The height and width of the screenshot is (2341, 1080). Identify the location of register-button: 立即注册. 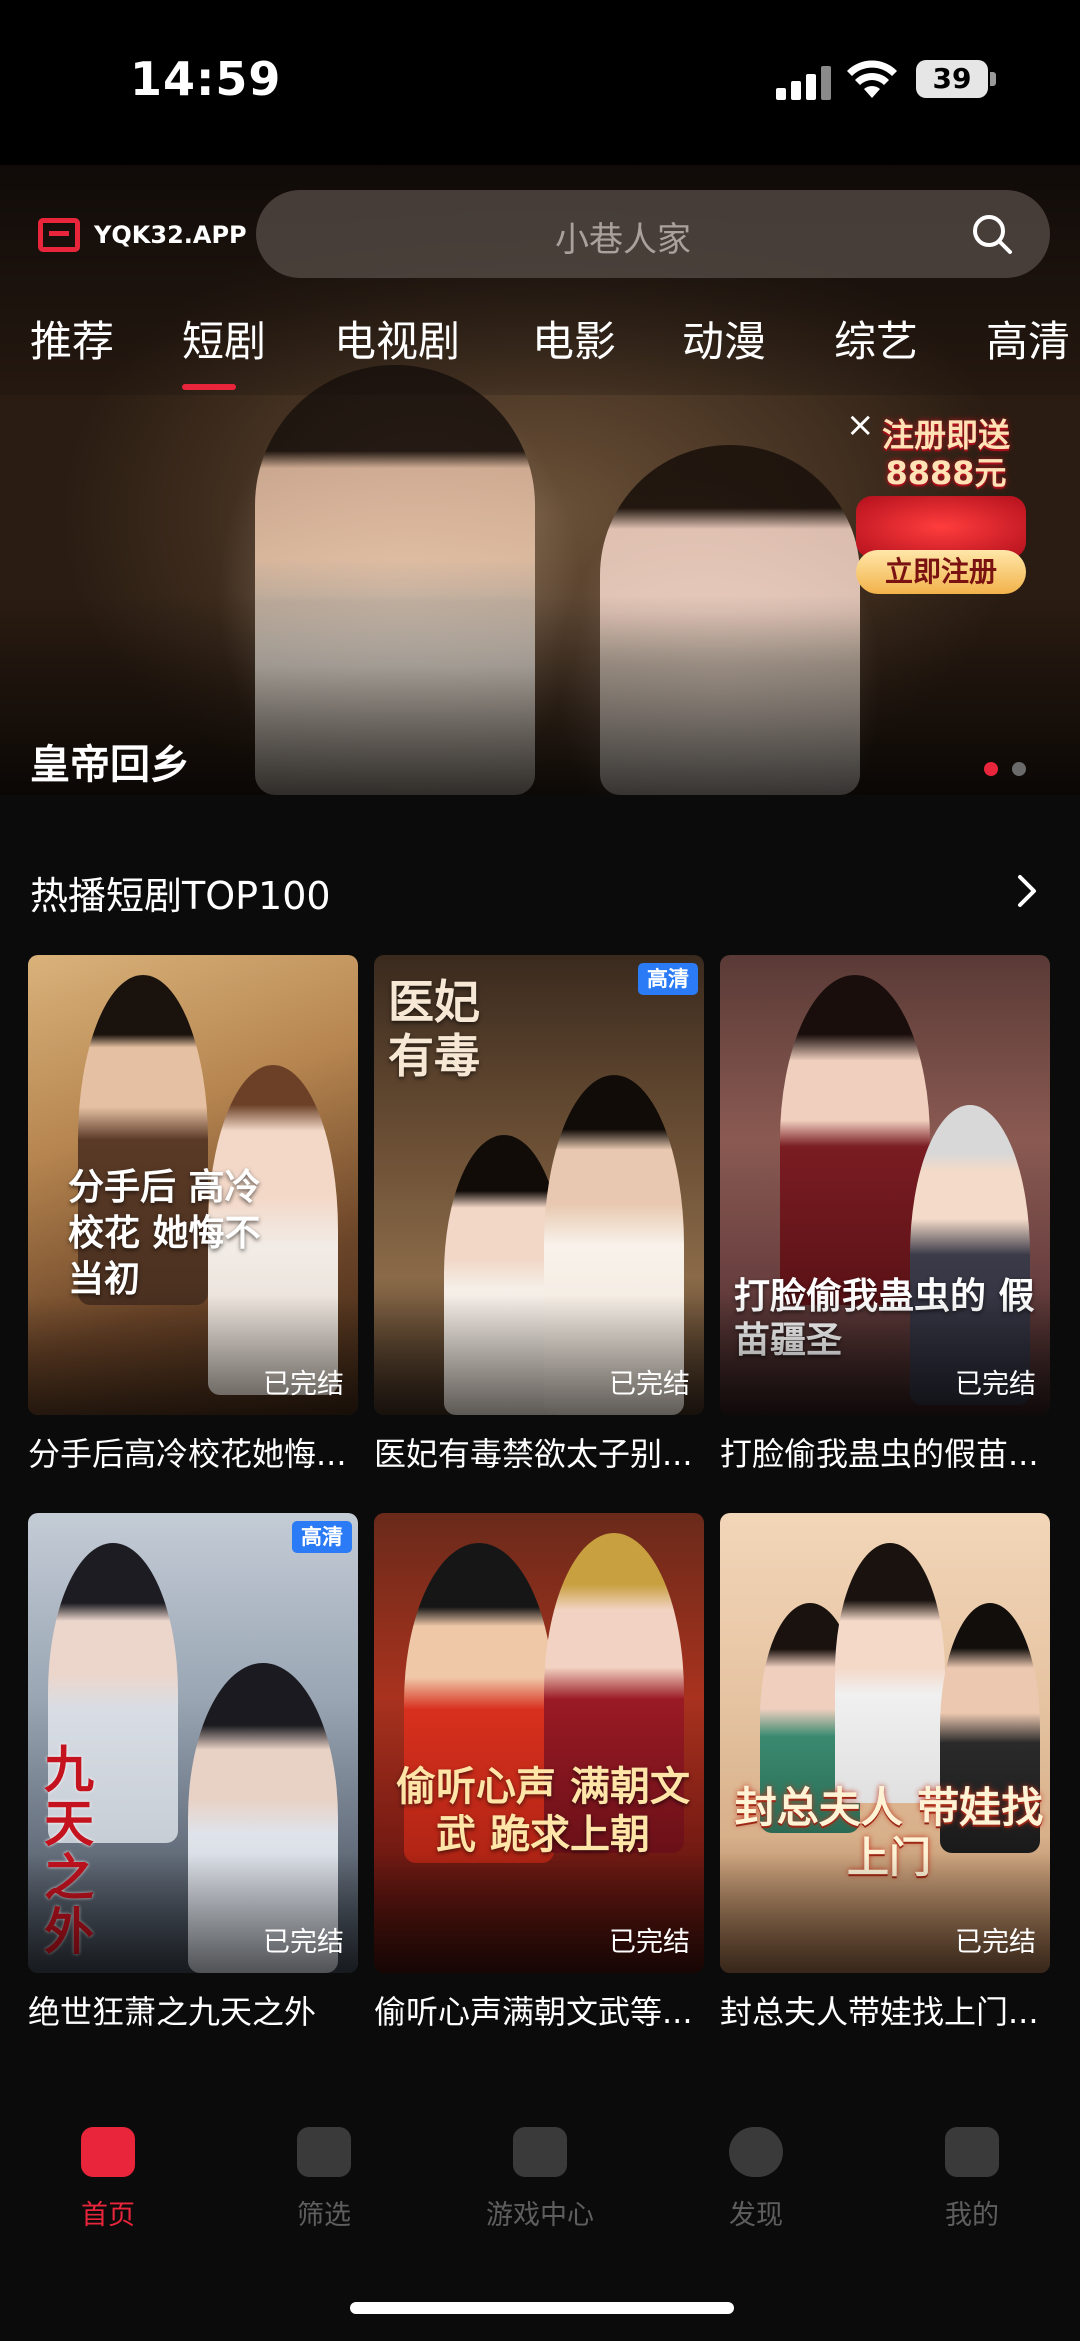
(941, 572).